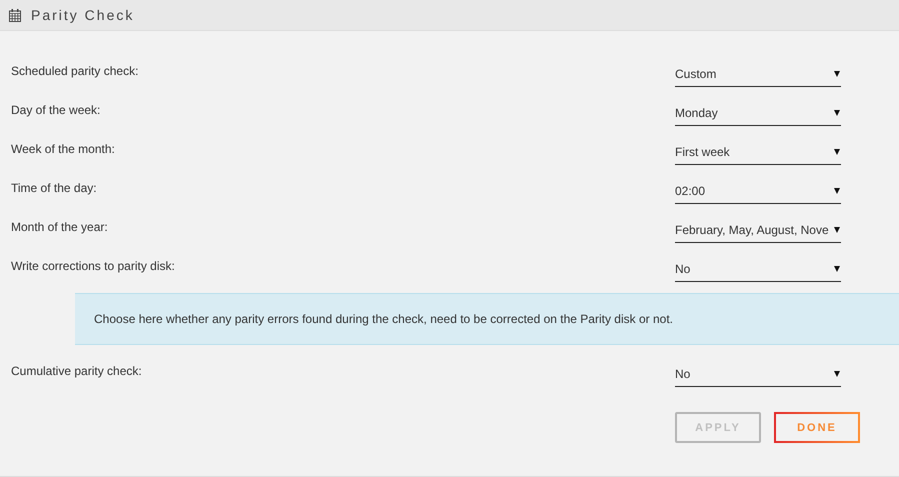 This screenshot has width=899, height=477. I want to click on setting-label: Scheduled parity check:, so click(75, 72).